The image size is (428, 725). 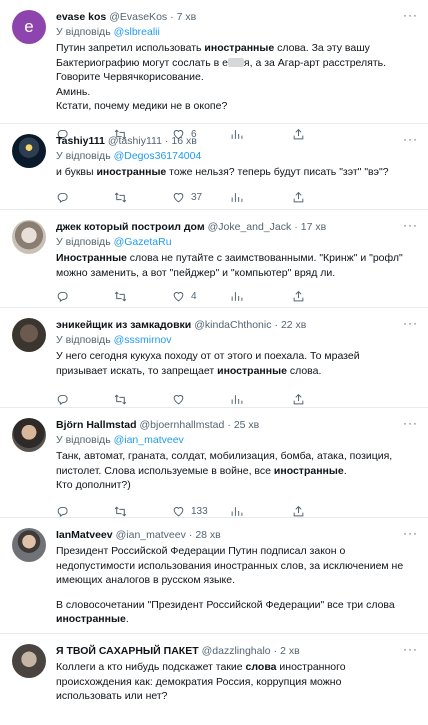 What do you see at coordinates (201, 511) in the screenshot?
I see `like-button: 133` at bounding box center [201, 511].